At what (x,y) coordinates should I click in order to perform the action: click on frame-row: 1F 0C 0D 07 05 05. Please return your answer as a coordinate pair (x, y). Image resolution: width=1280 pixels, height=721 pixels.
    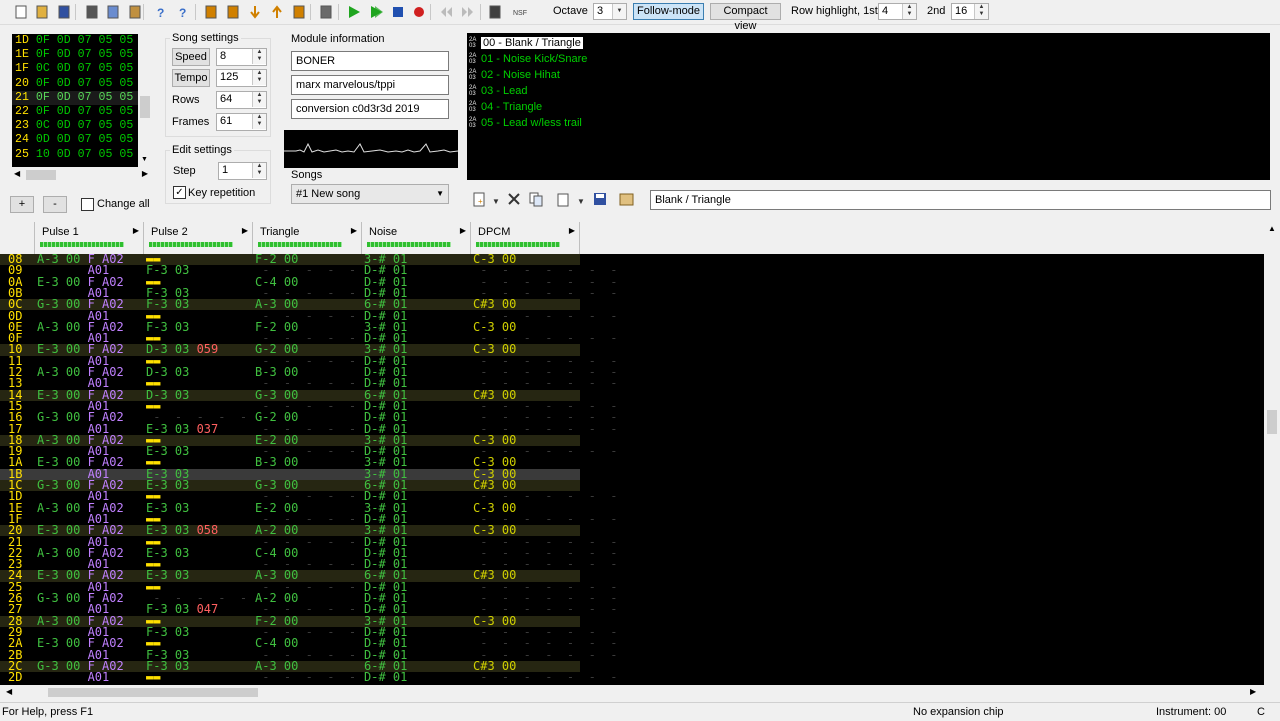
    Looking at the image, I should click on (81, 69).